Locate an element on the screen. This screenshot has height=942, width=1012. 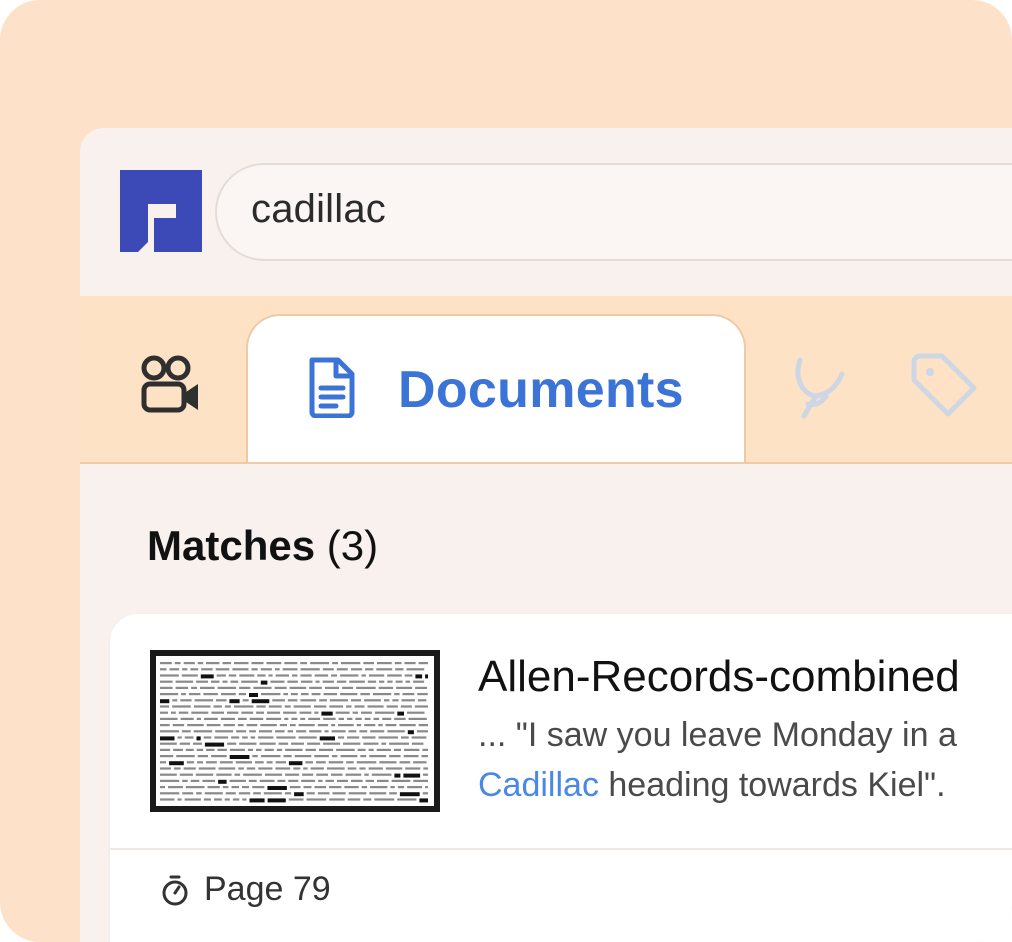
stethoscope-icon is located at coordinates (822, 387).